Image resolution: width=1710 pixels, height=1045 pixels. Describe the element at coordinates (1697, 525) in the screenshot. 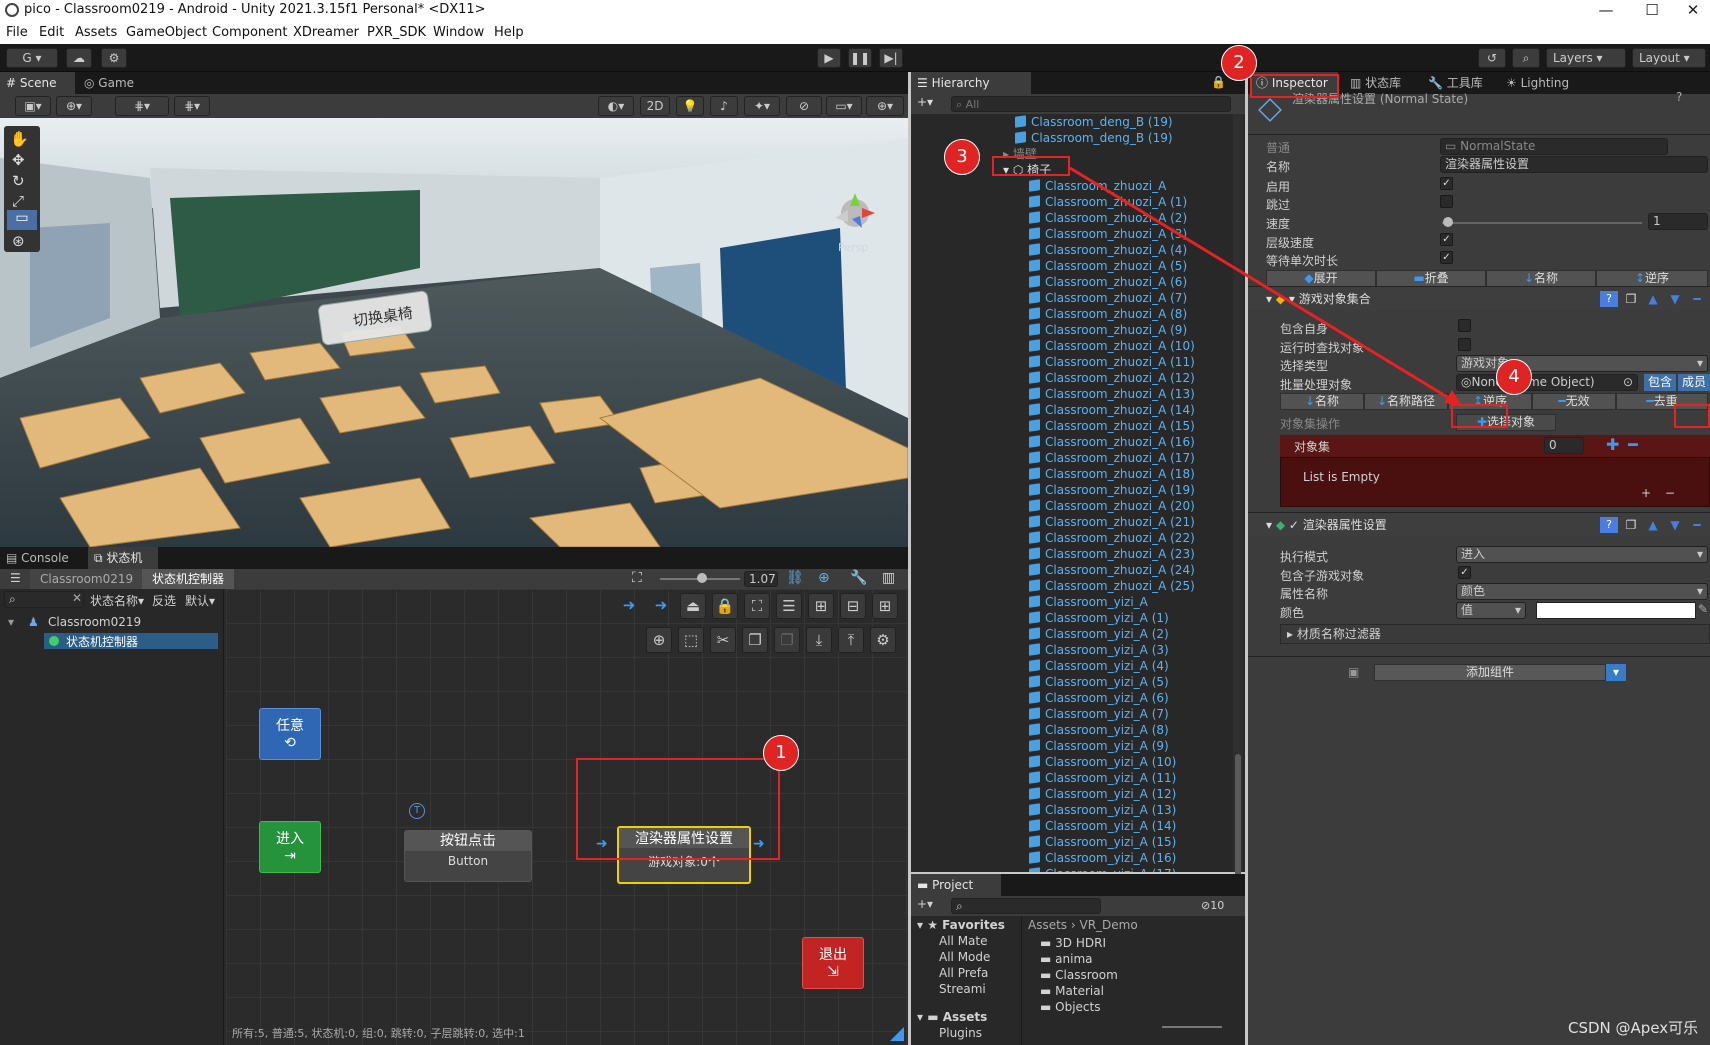

I see `remove-component-icon: ━` at that location.